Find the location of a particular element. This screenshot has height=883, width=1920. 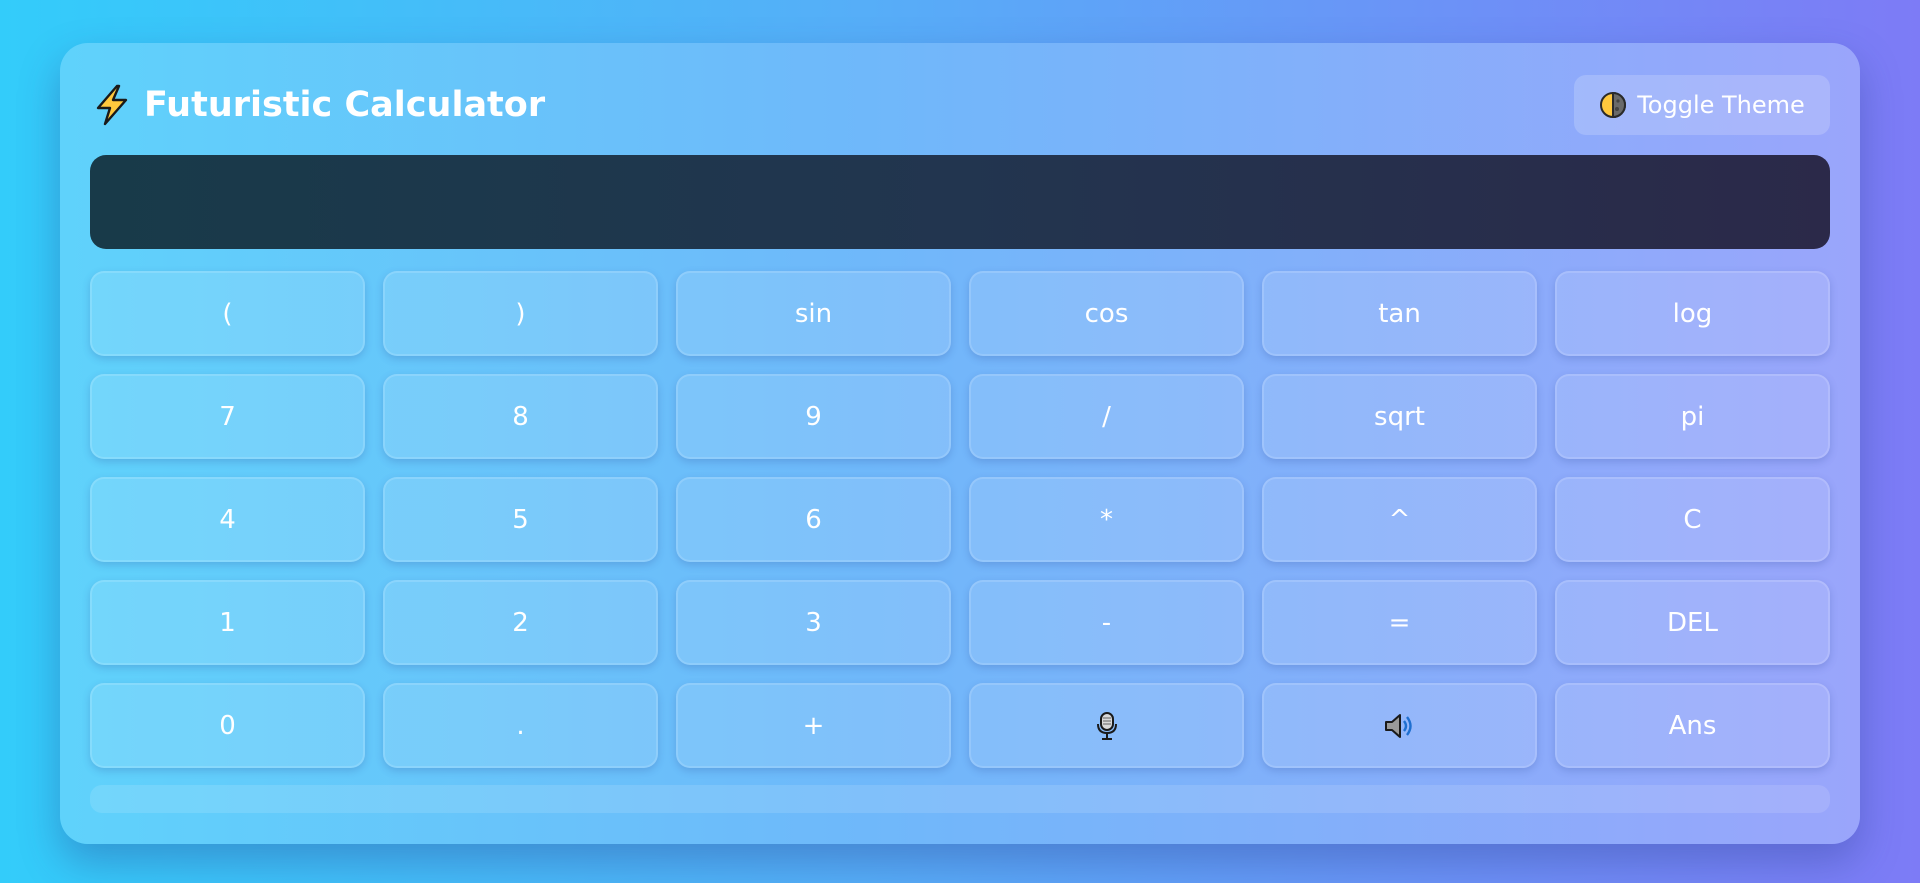

key-label: cos is located at coordinates (1106, 313).